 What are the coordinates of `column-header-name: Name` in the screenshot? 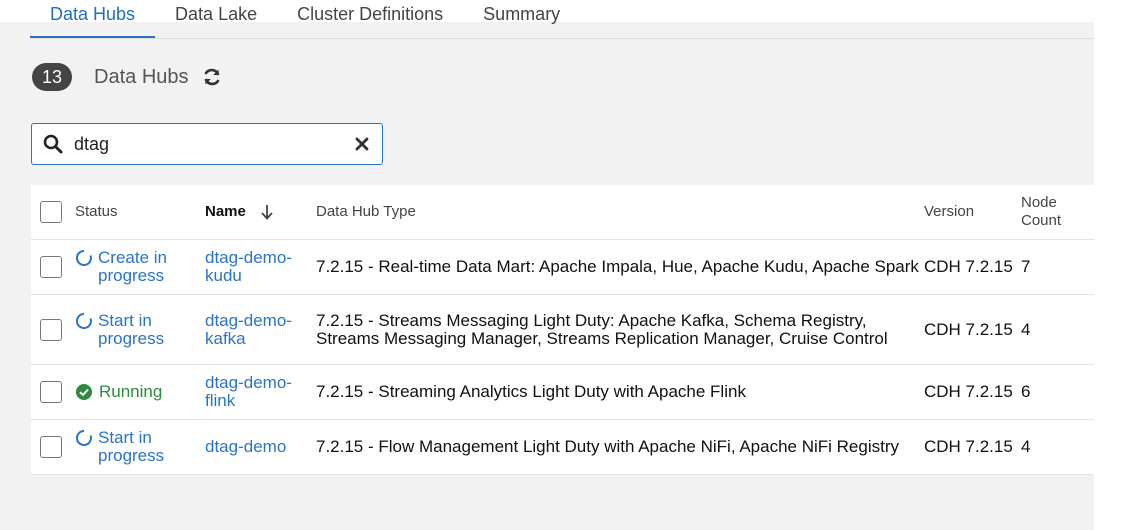 It's located at (260, 212).